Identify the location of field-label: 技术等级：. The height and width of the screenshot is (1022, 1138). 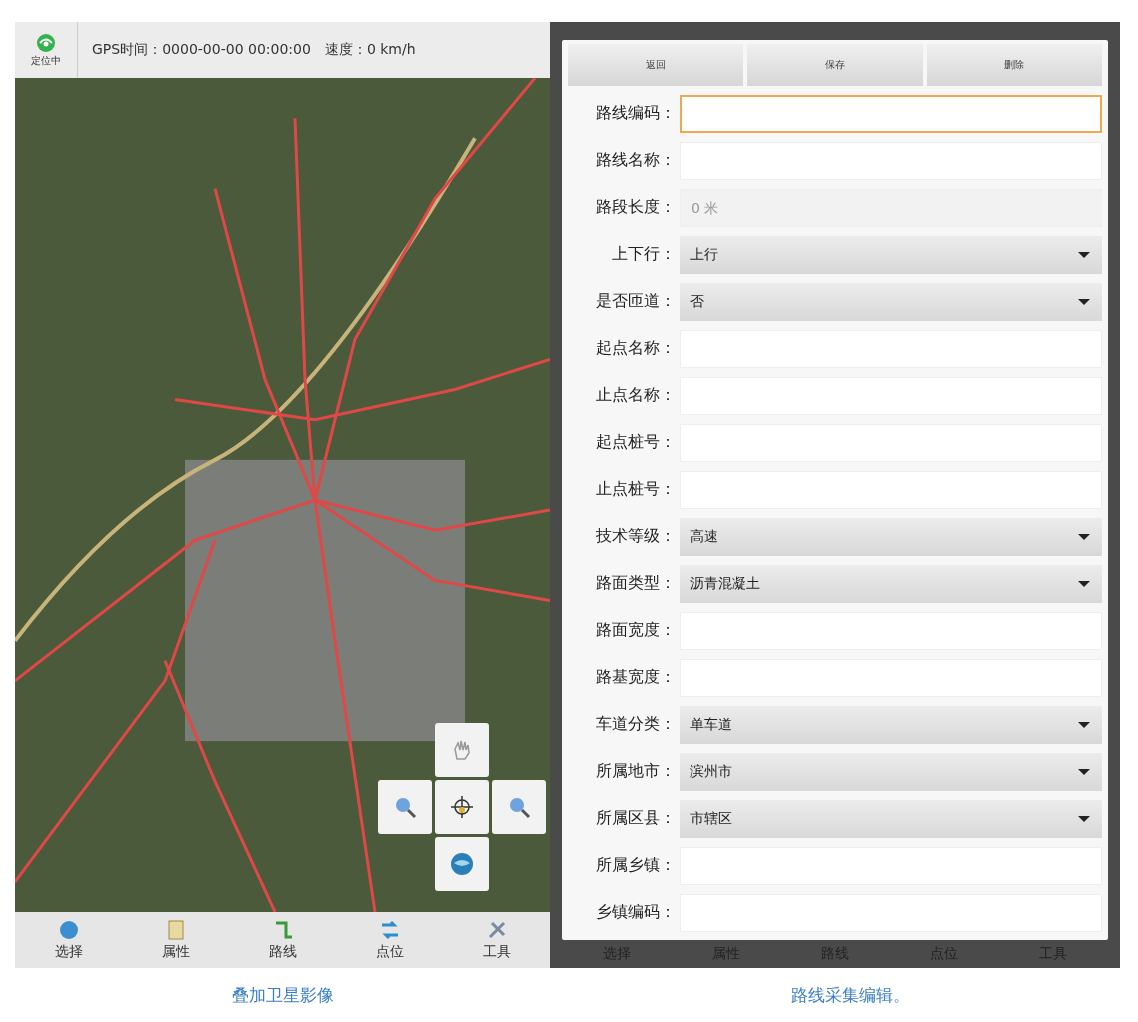
(636, 536).